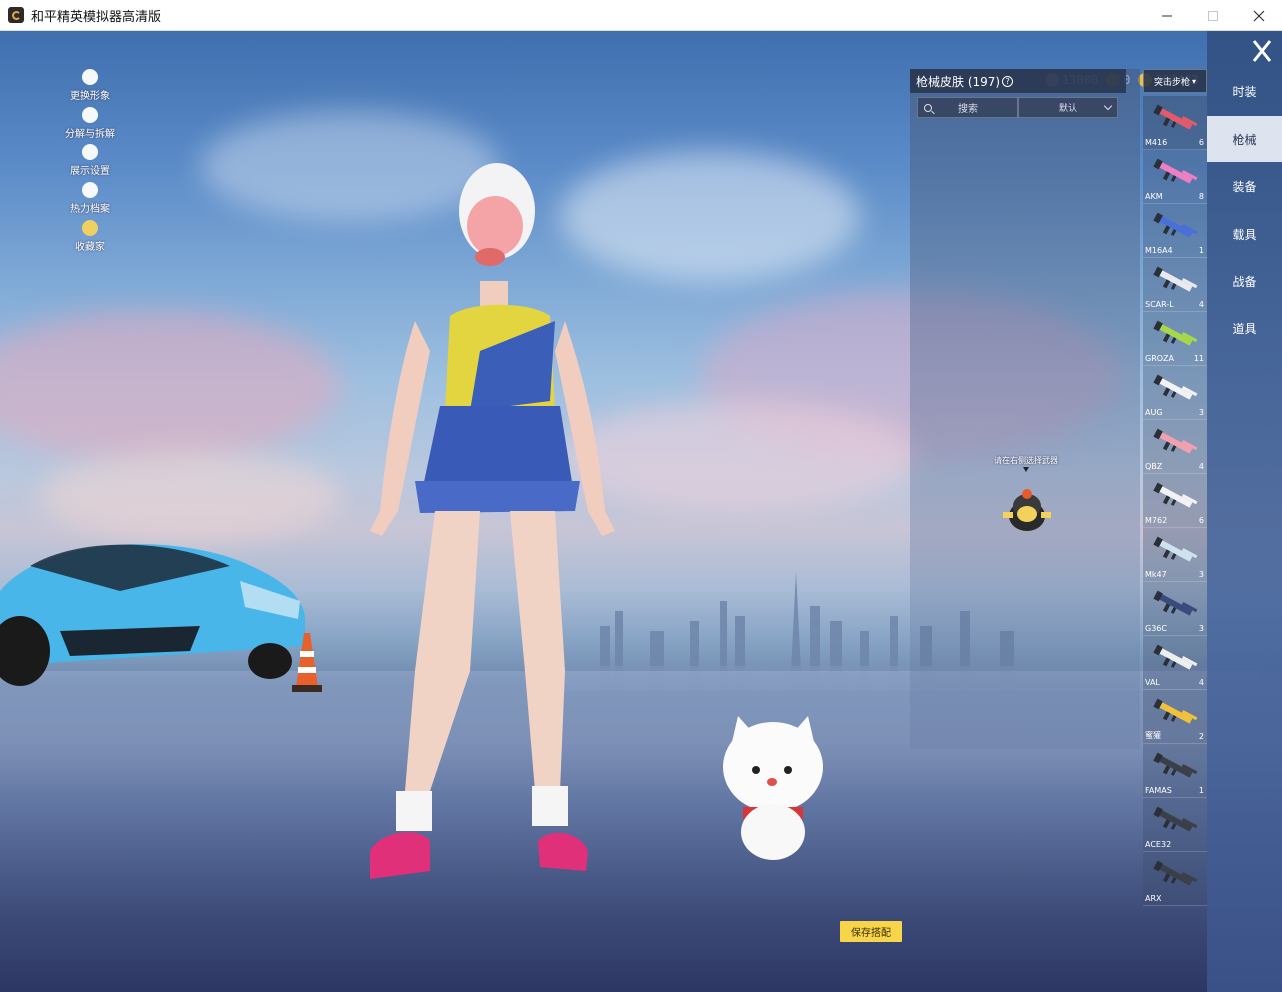  Describe the element at coordinates (90, 85) in the screenshot. I see `change-avatar-button: 更换形象` at that location.